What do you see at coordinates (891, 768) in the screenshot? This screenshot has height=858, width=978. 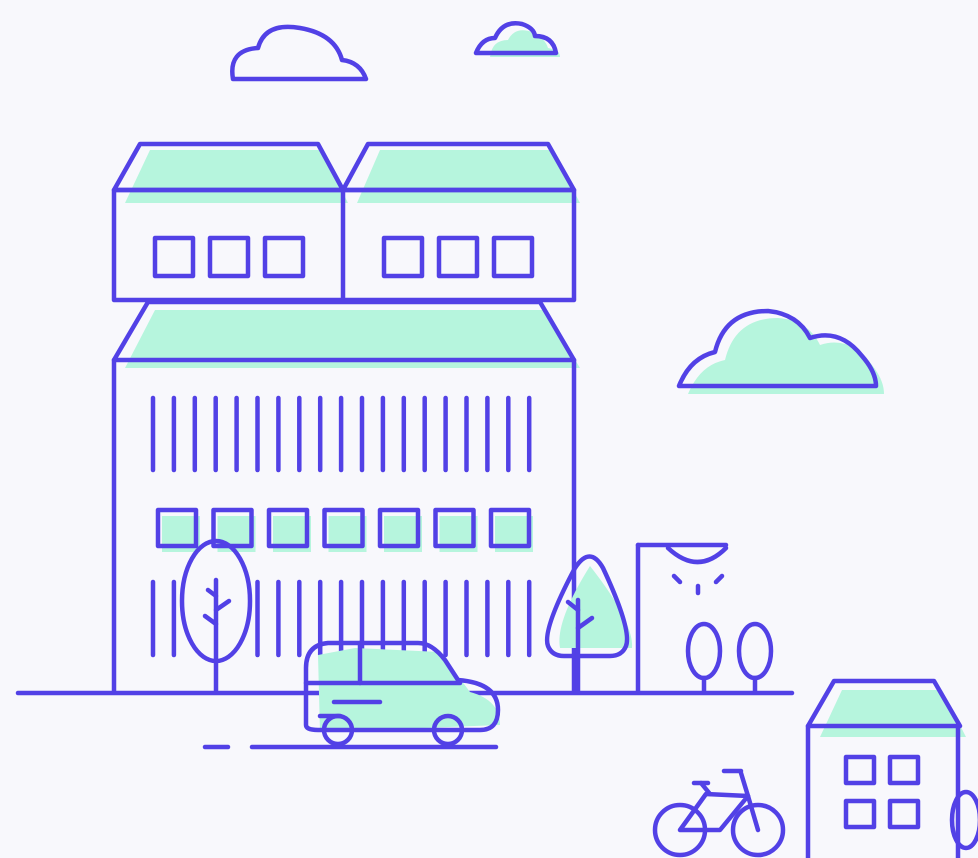 I see `small-house-icon` at bounding box center [891, 768].